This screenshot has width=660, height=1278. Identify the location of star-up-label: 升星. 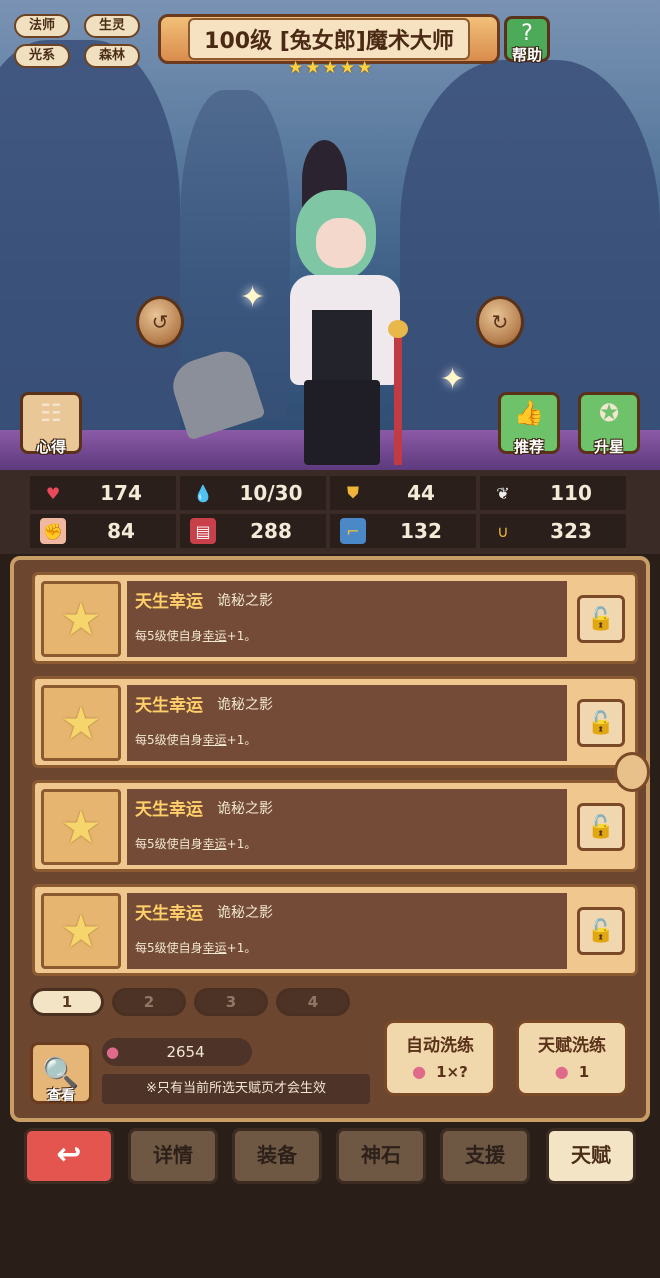
(608, 447).